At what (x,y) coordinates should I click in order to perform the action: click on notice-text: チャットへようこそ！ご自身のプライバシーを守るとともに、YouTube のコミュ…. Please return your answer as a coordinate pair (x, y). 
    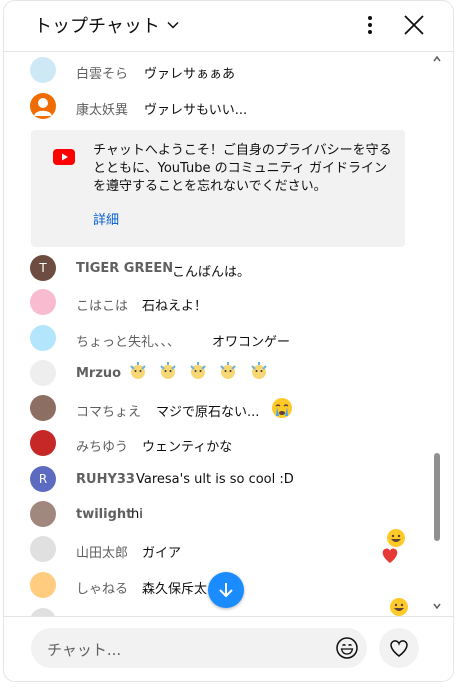
    Looking at the image, I should click on (242, 168).